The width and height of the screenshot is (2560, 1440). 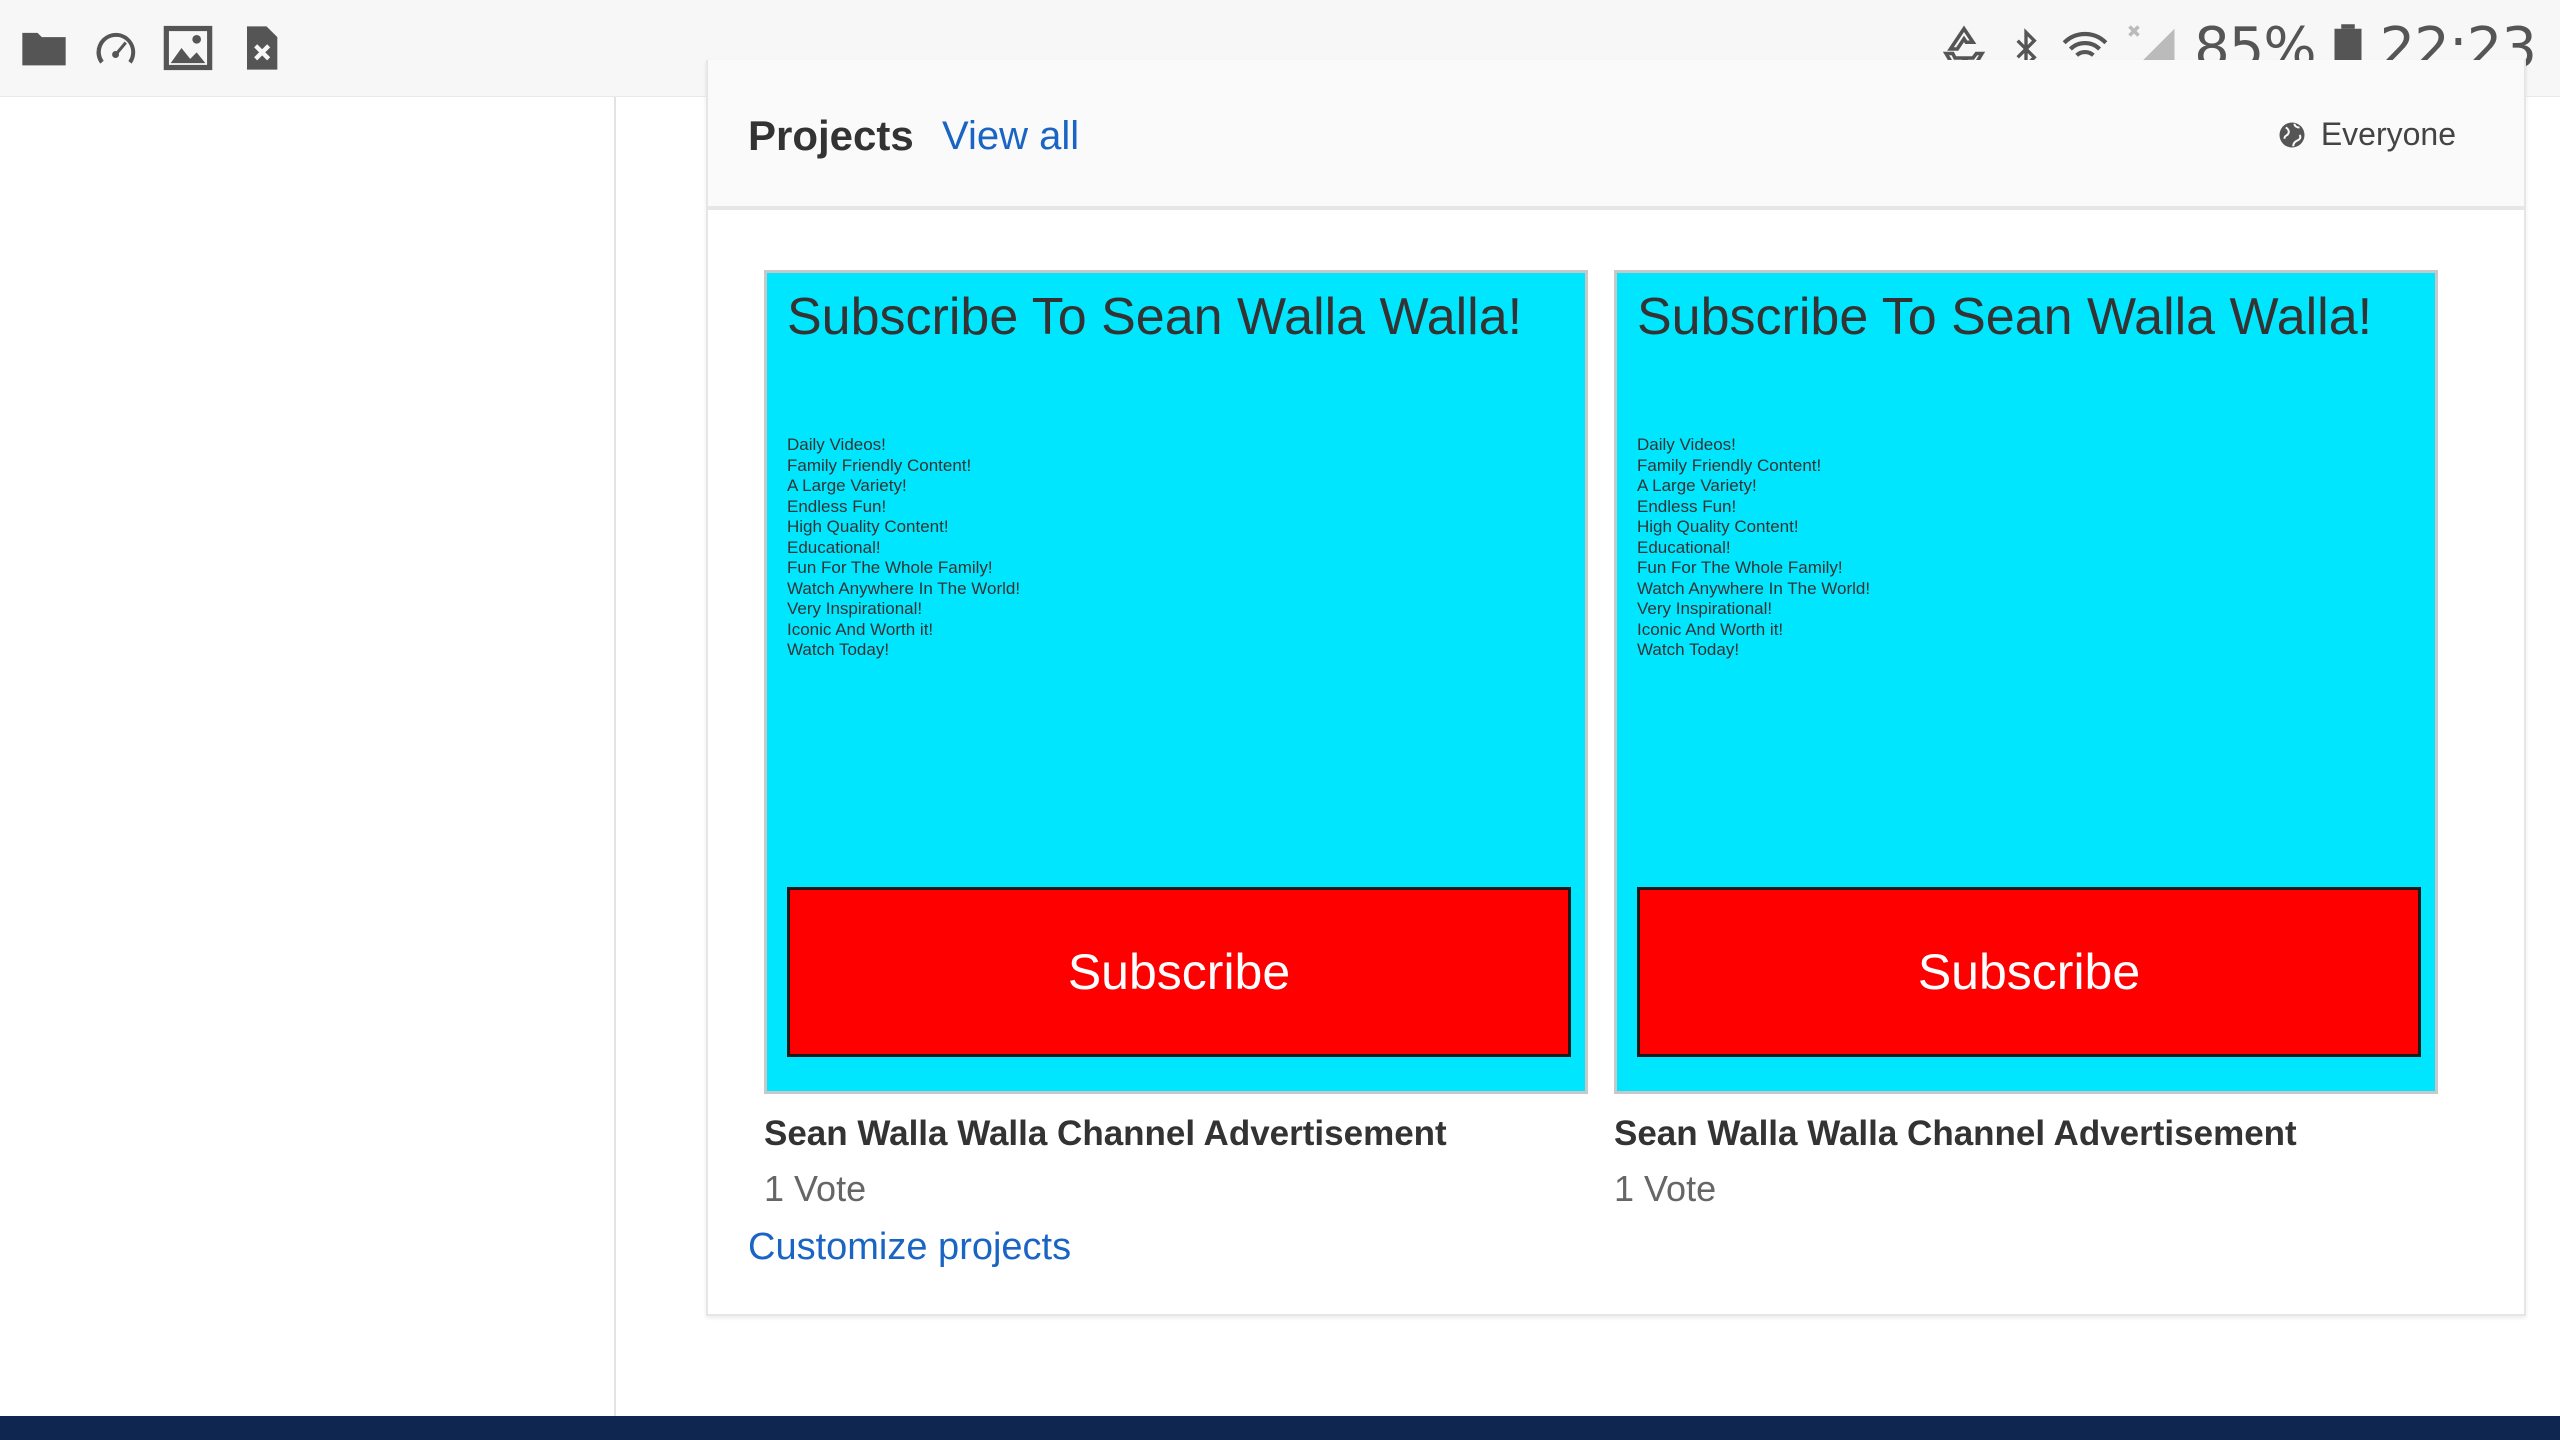 I want to click on projects-title: Projects, so click(x=831, y=135).